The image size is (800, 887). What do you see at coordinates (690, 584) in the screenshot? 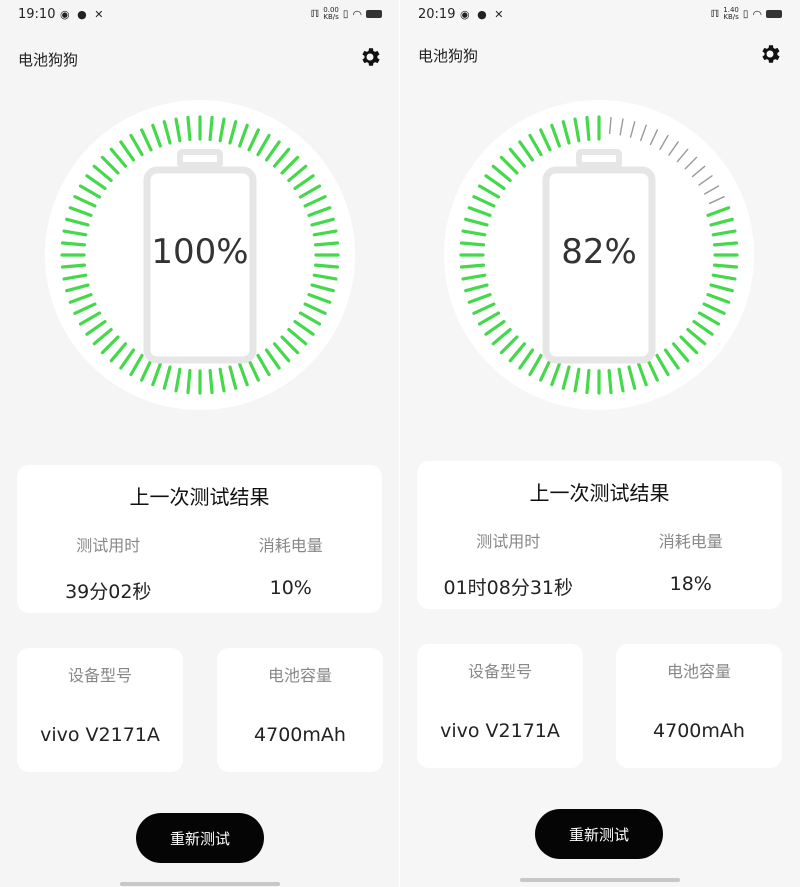
I see `consumed-value: 18%` at bounding box center [690, 584].